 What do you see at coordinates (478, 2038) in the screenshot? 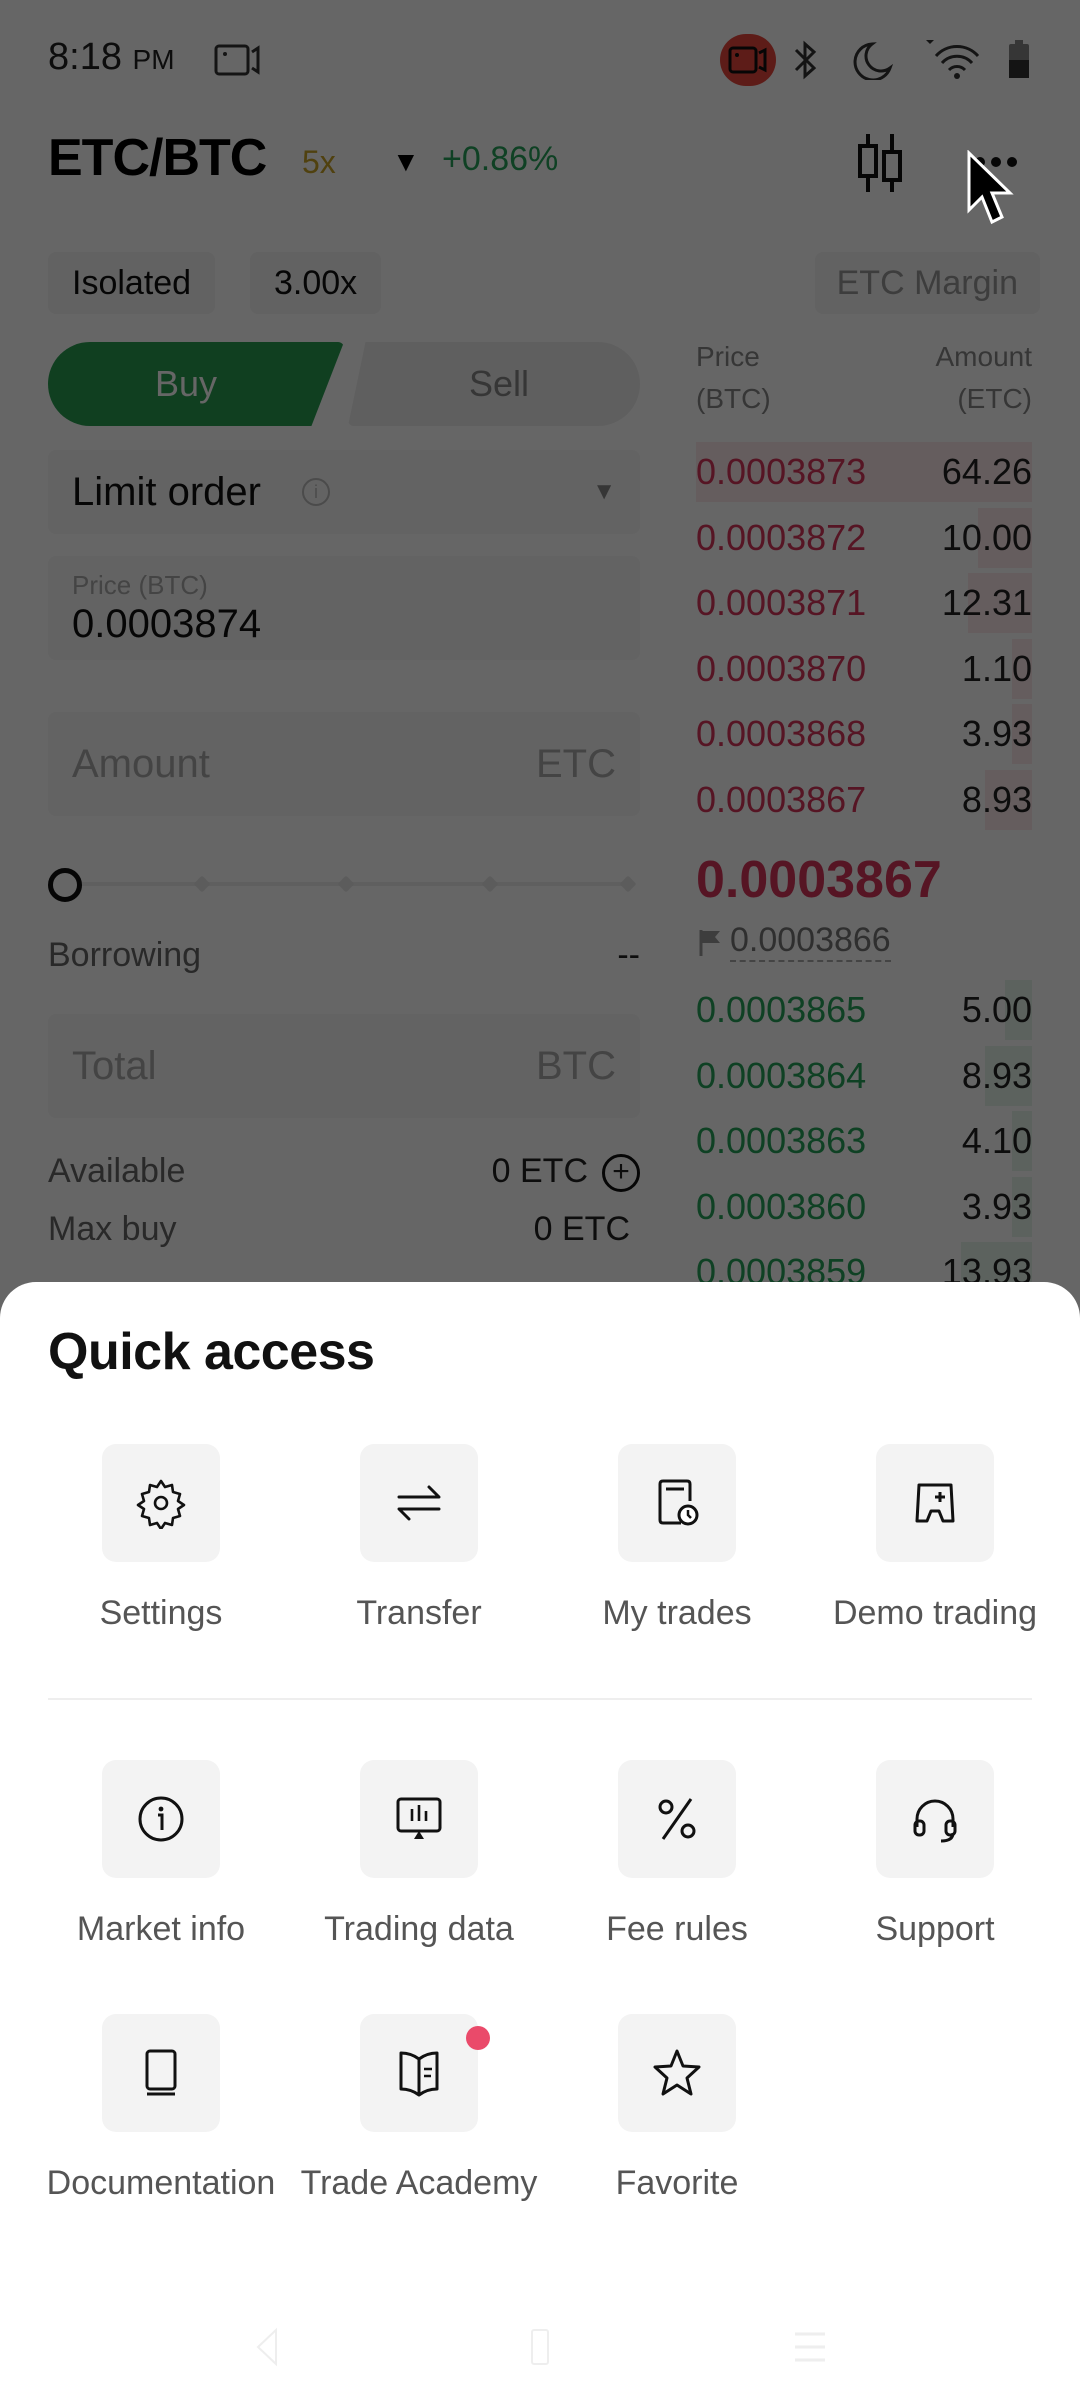
I see `notification-dot` at bounding box center [478, 2038].